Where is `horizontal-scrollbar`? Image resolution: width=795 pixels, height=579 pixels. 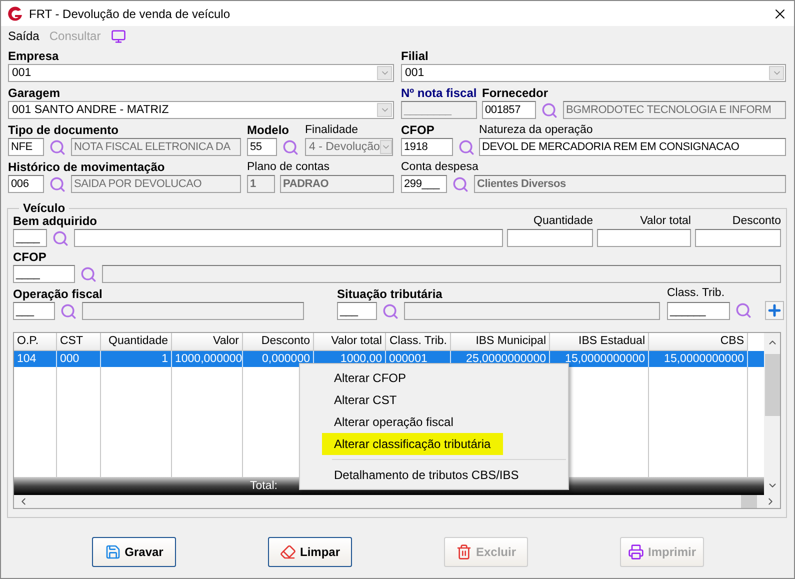 horizontal-scrollbar is located at coordinates (397, 501).